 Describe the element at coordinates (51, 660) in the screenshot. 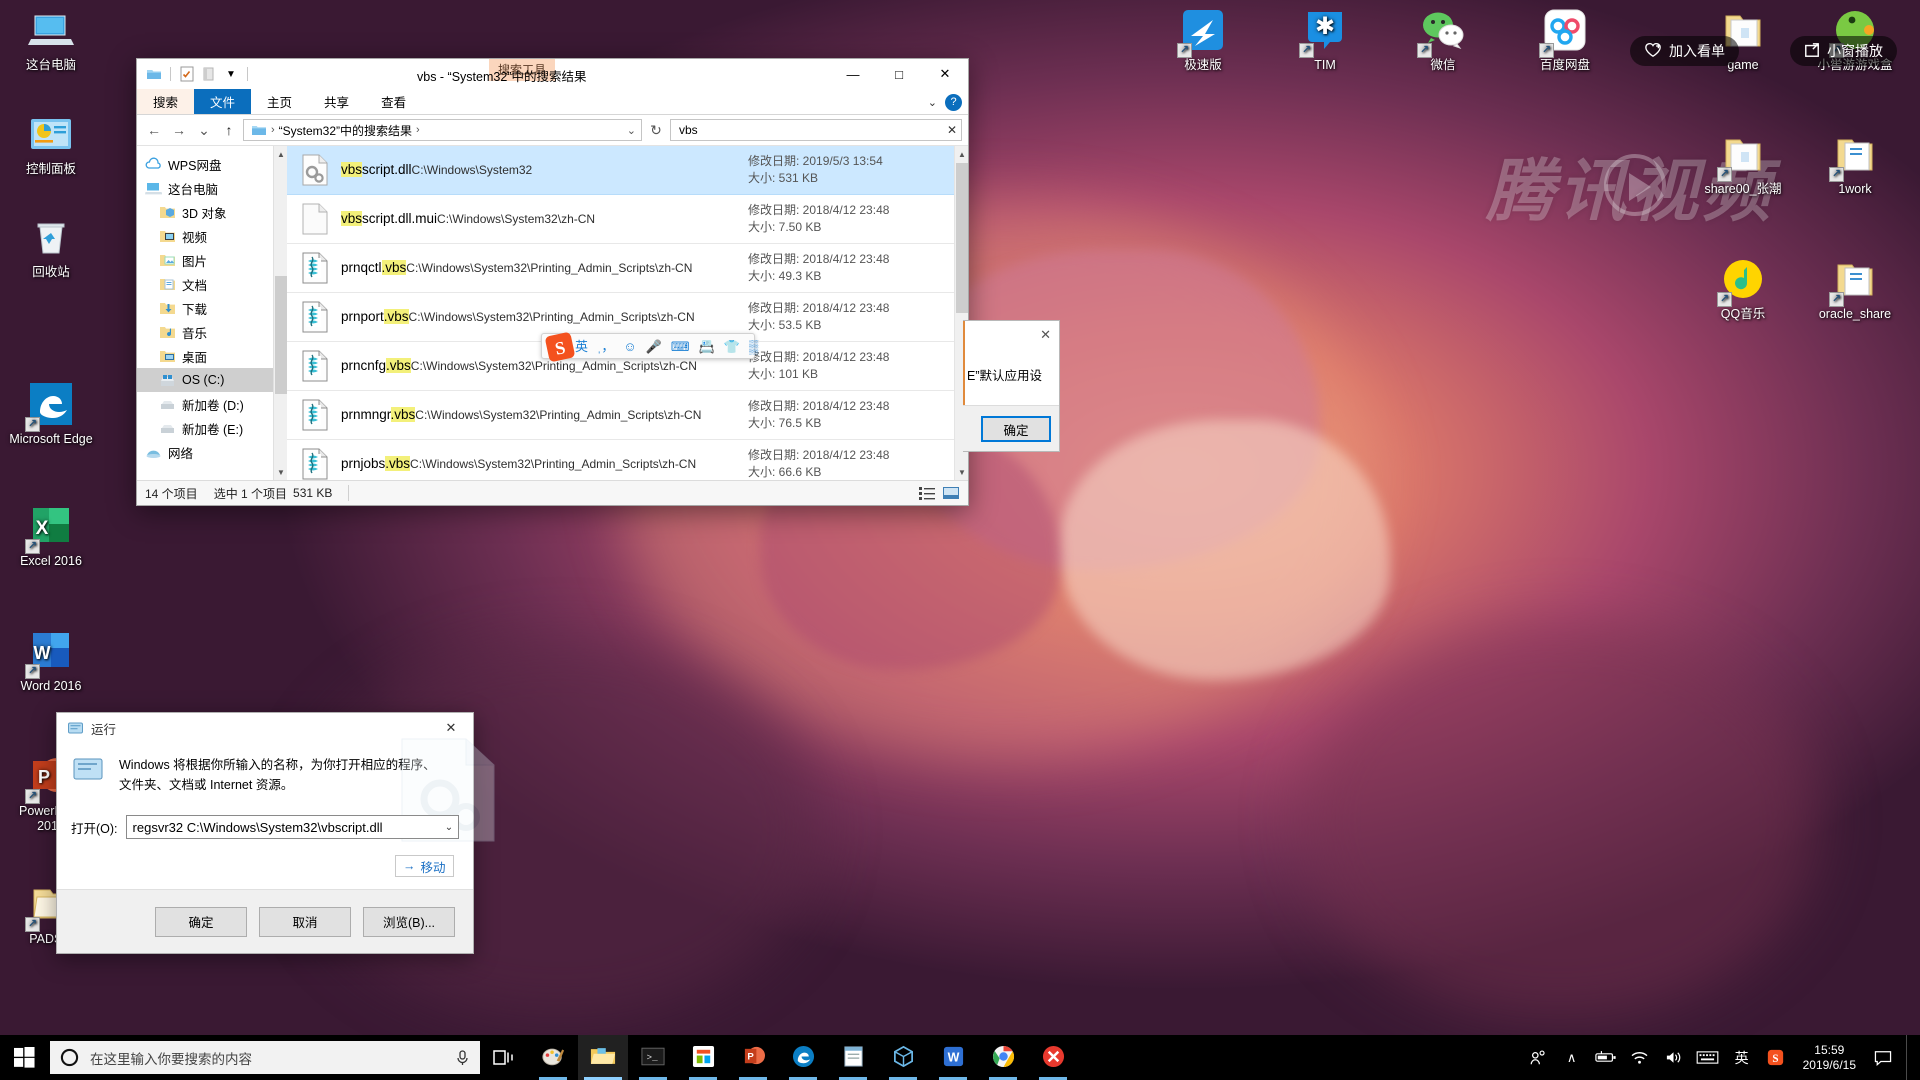

I see `desktop-icon-word: W Word 2016` at that location.